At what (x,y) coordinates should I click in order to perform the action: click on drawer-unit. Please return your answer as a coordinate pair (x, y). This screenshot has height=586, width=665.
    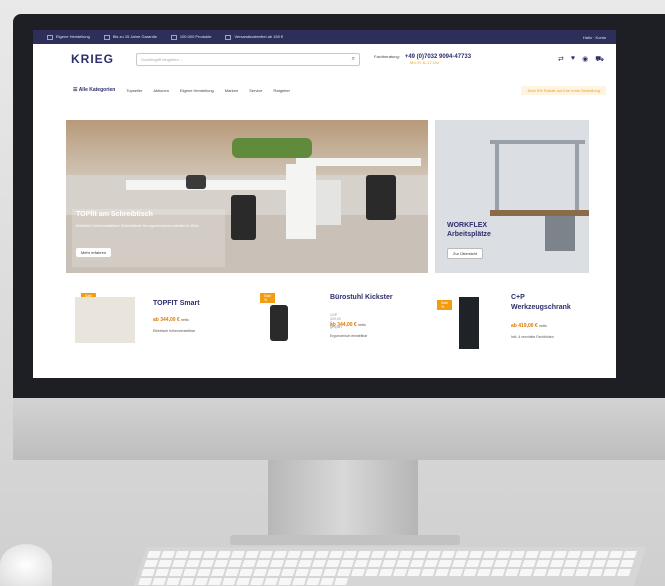
    Looking at the image, I should click on (560, 233).